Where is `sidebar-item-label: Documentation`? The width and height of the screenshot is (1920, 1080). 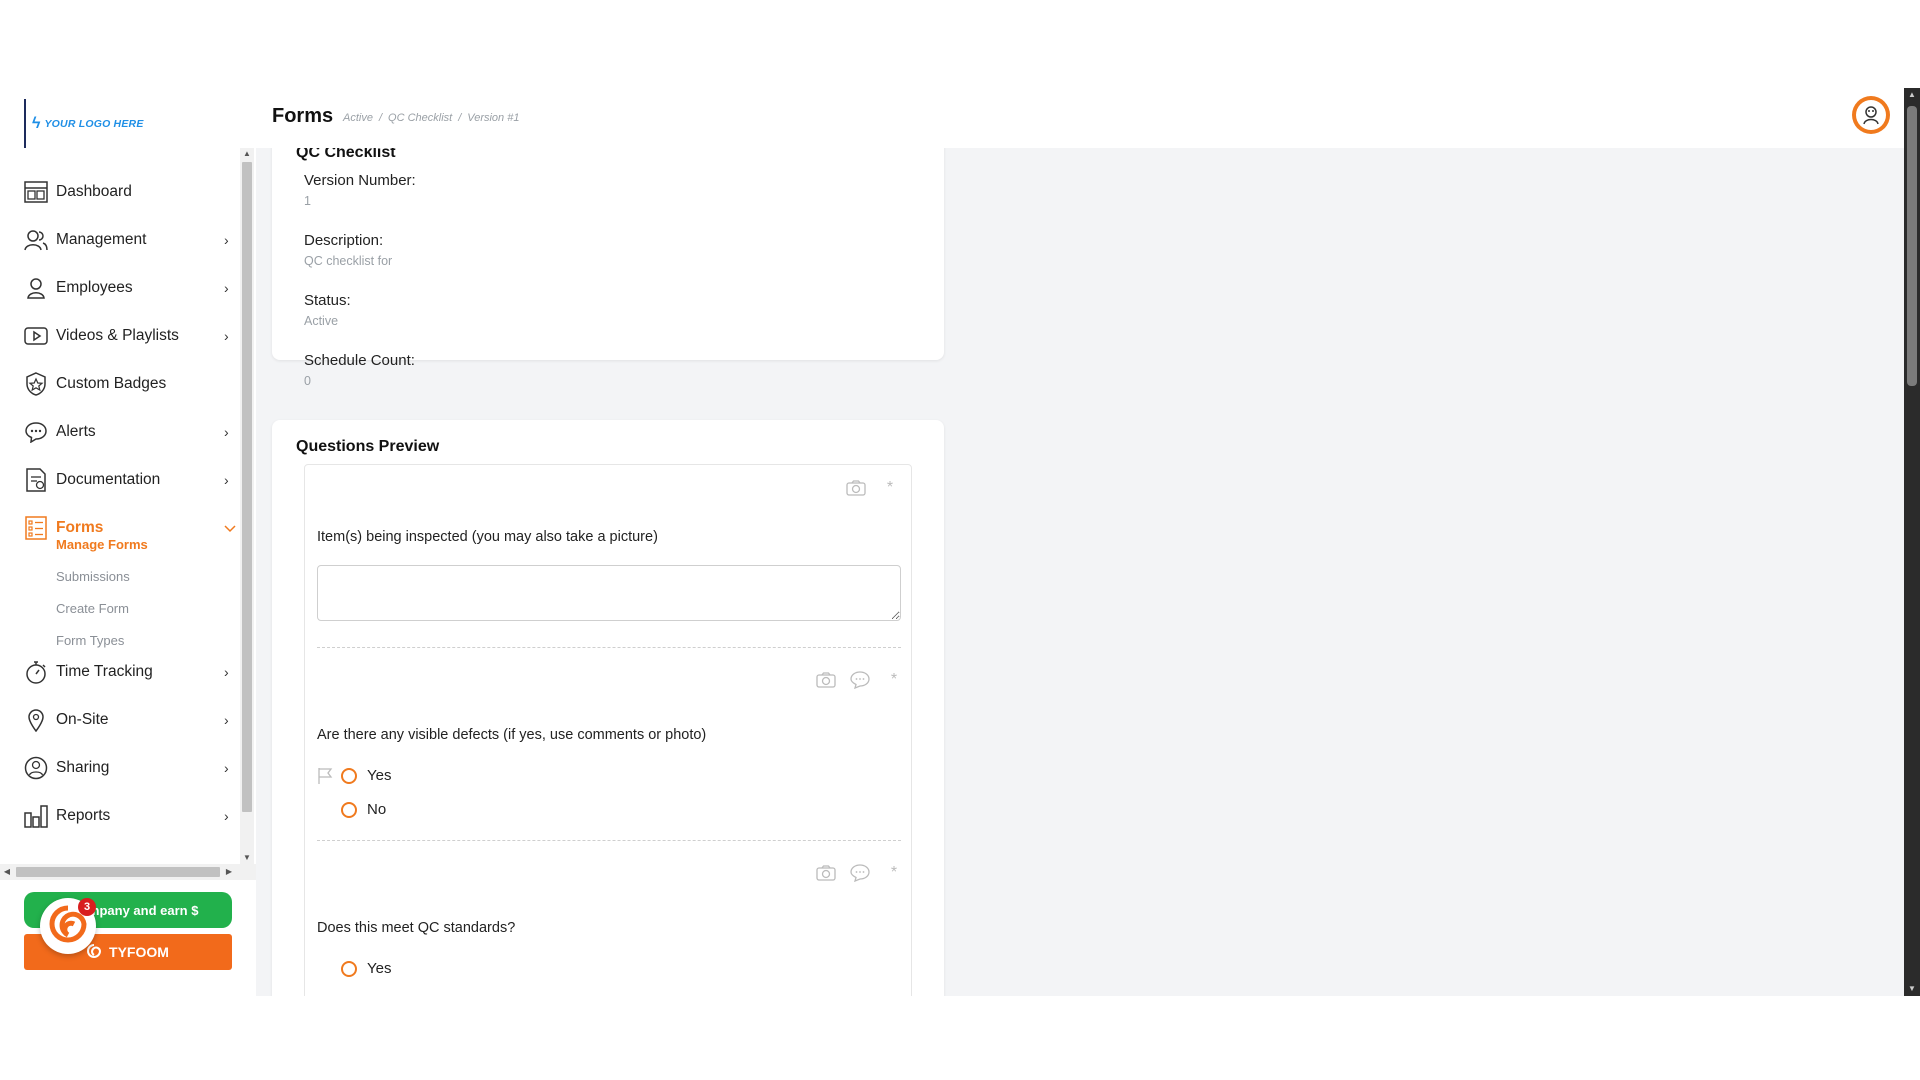 sidebar-item-label: Documentation is located at coordinates (108, 479).